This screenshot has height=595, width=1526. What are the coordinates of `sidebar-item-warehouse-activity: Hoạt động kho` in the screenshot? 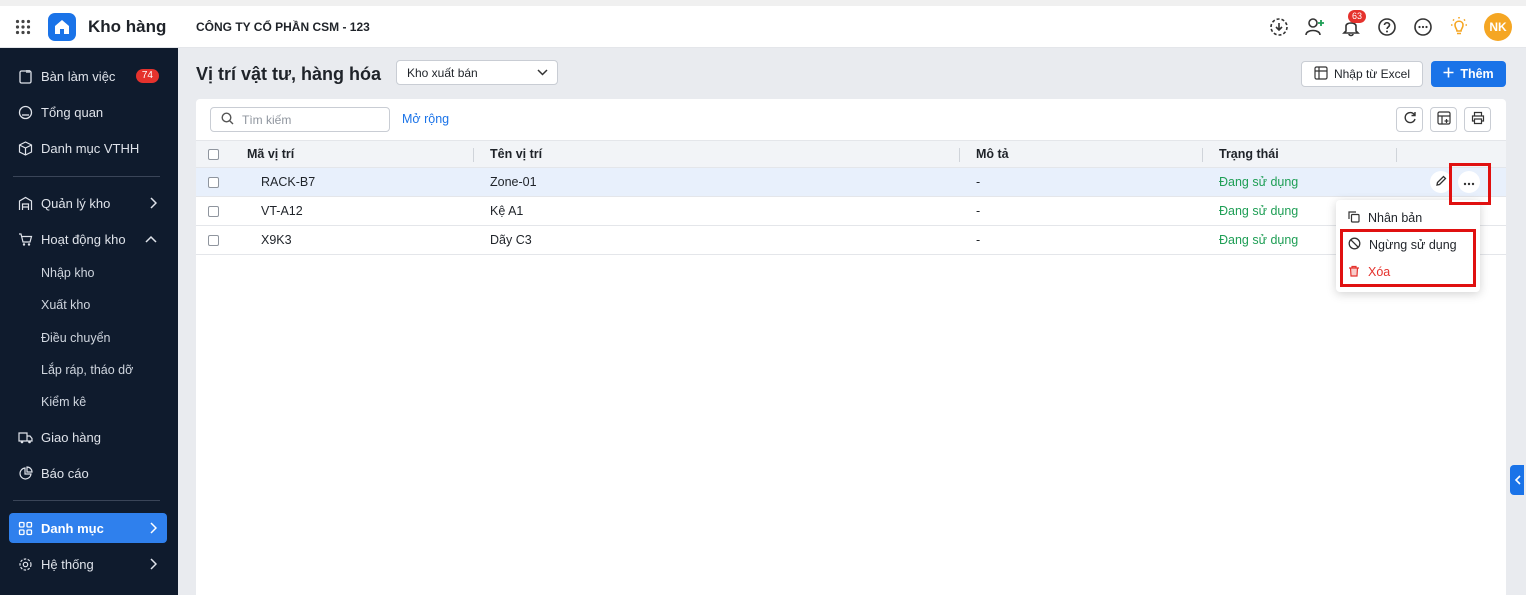 It's located at (88, 239).